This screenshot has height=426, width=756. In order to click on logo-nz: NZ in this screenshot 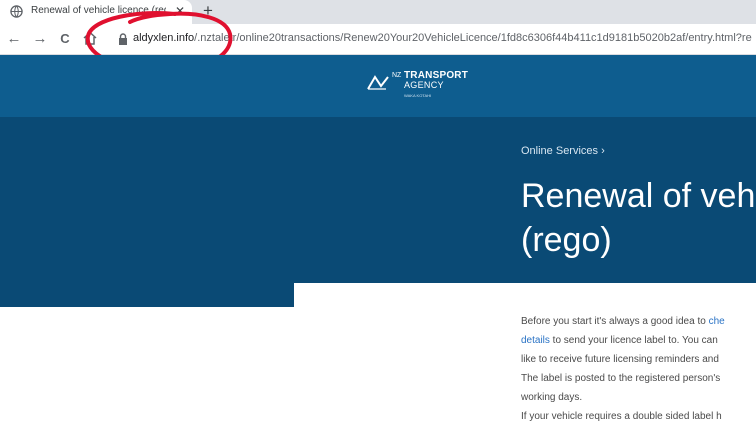, I will do `click(397, 75)`.